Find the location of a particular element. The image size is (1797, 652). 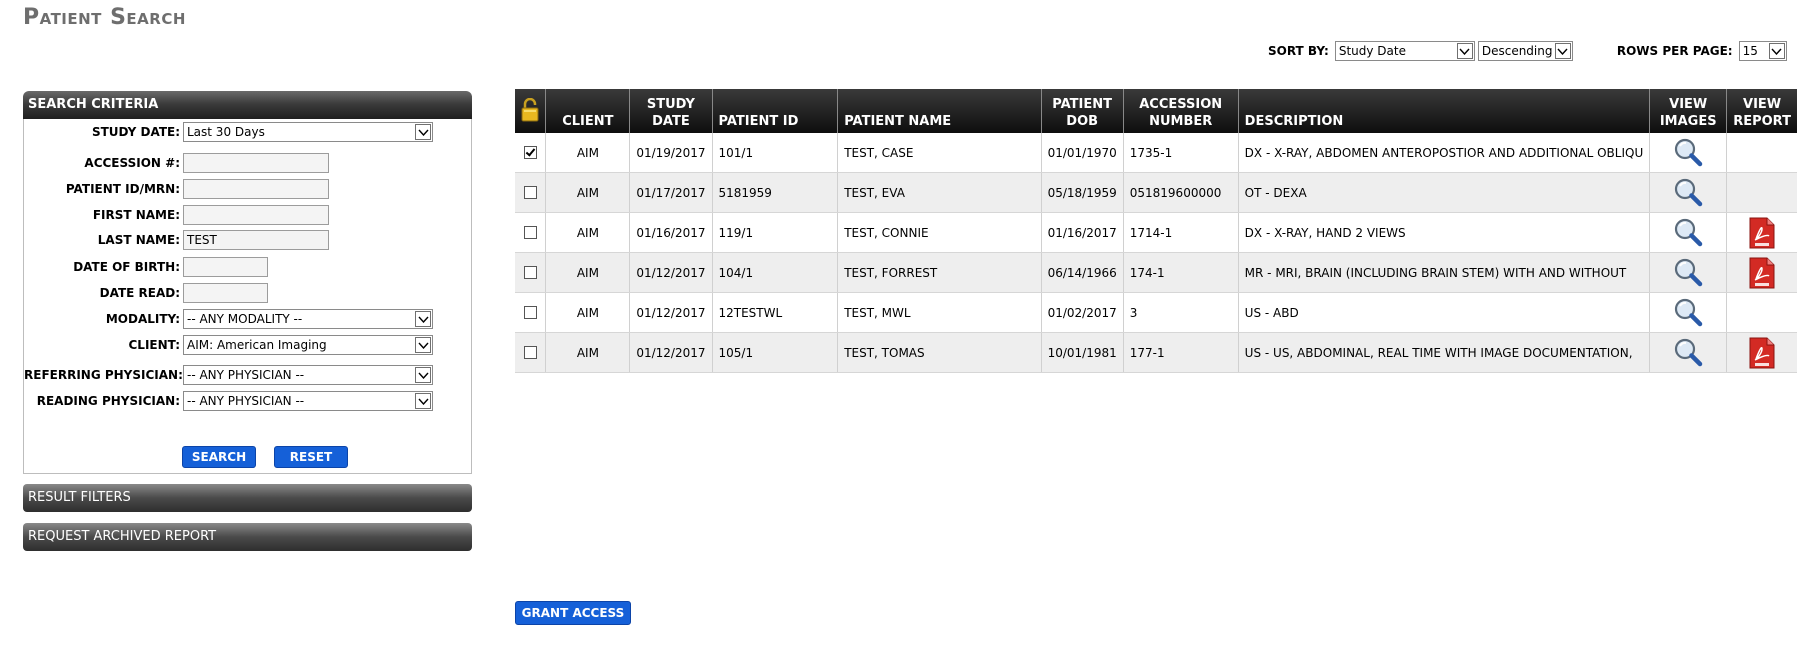

rows-per-page-select: 15 is located at coordinates (1762, 51).